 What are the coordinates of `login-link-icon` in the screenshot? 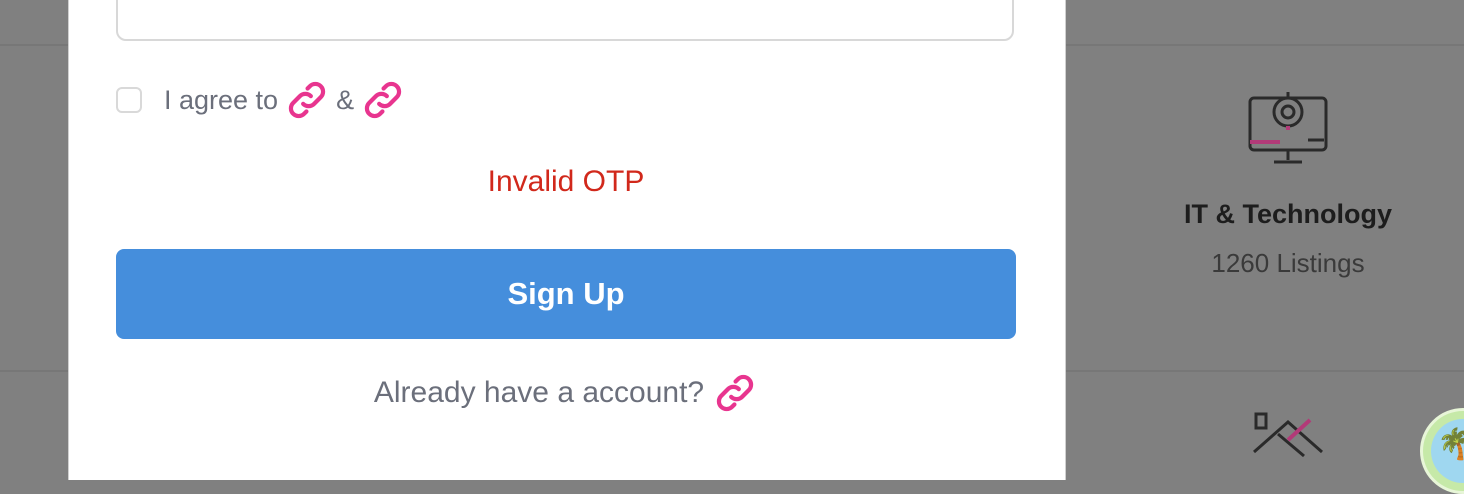 It's located at (735, 393).